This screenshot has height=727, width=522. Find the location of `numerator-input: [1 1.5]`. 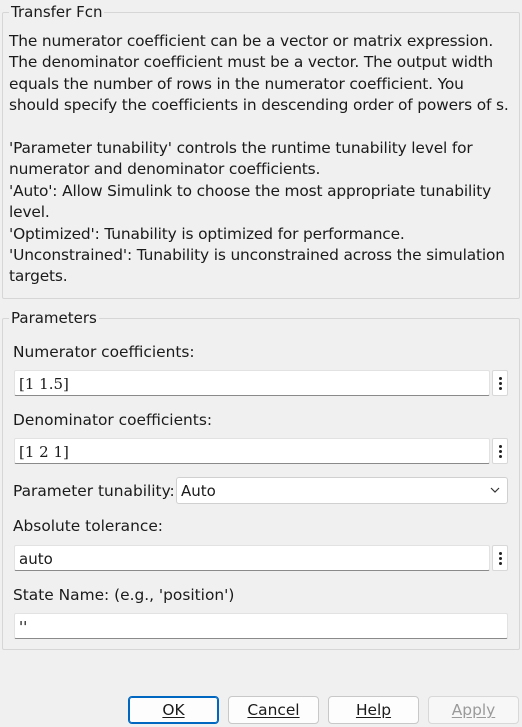

numerator-input: [1 1.5] is located at coordinates (252, 383).